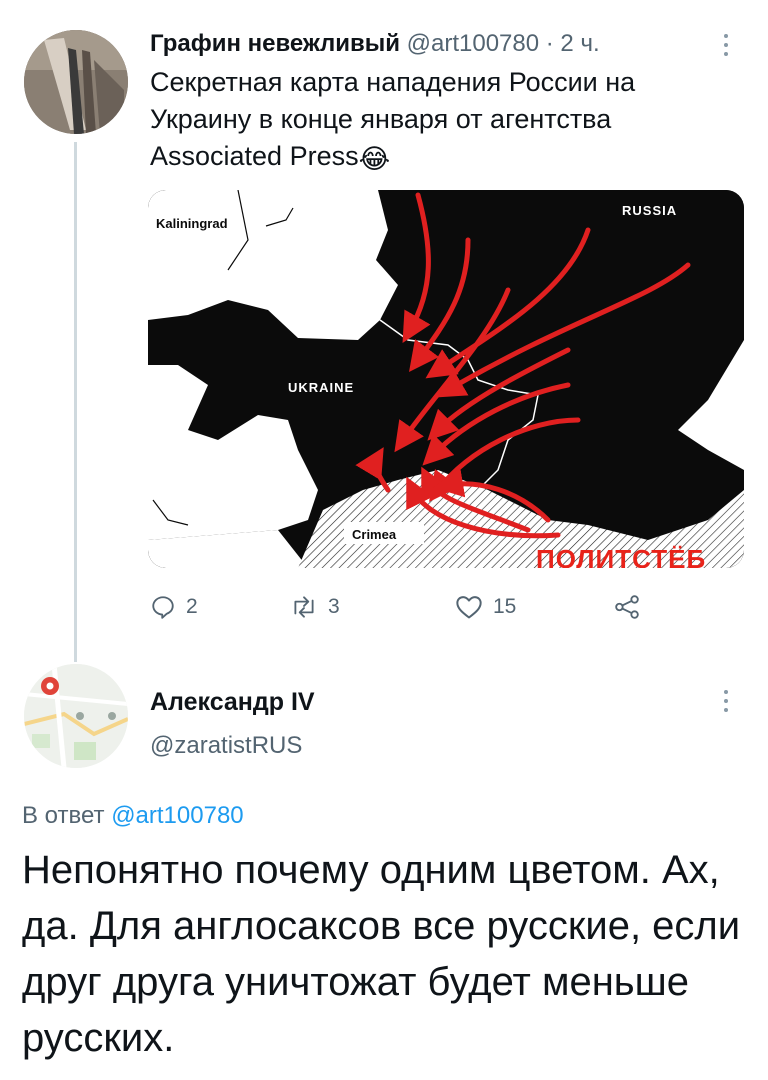 This screenshot has height=1080, width=768. What do you see at coordinates (374, 159) in the screenshot?
I see `laughing-emoji: 😂` at bounding box center [374, 159].